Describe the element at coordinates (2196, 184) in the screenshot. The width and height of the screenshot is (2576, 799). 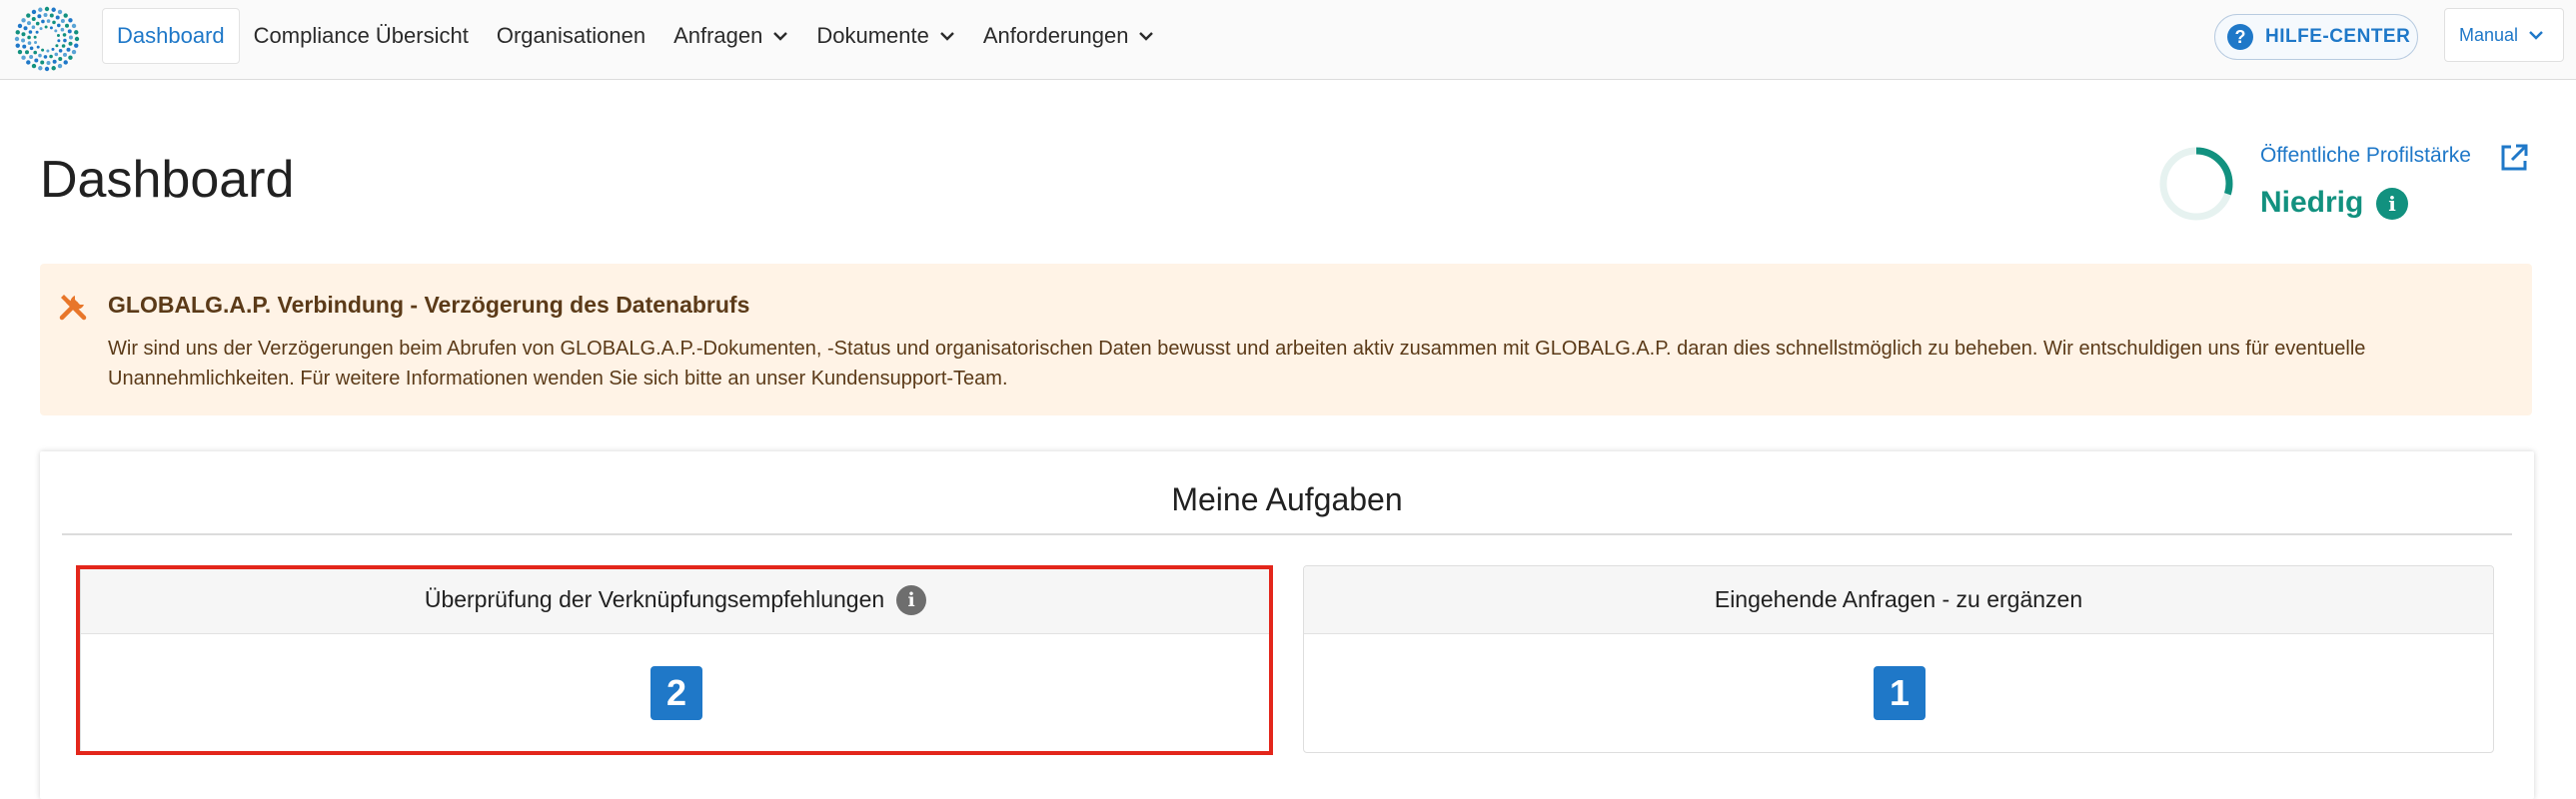
I see `profile-strength-ring` at that location.